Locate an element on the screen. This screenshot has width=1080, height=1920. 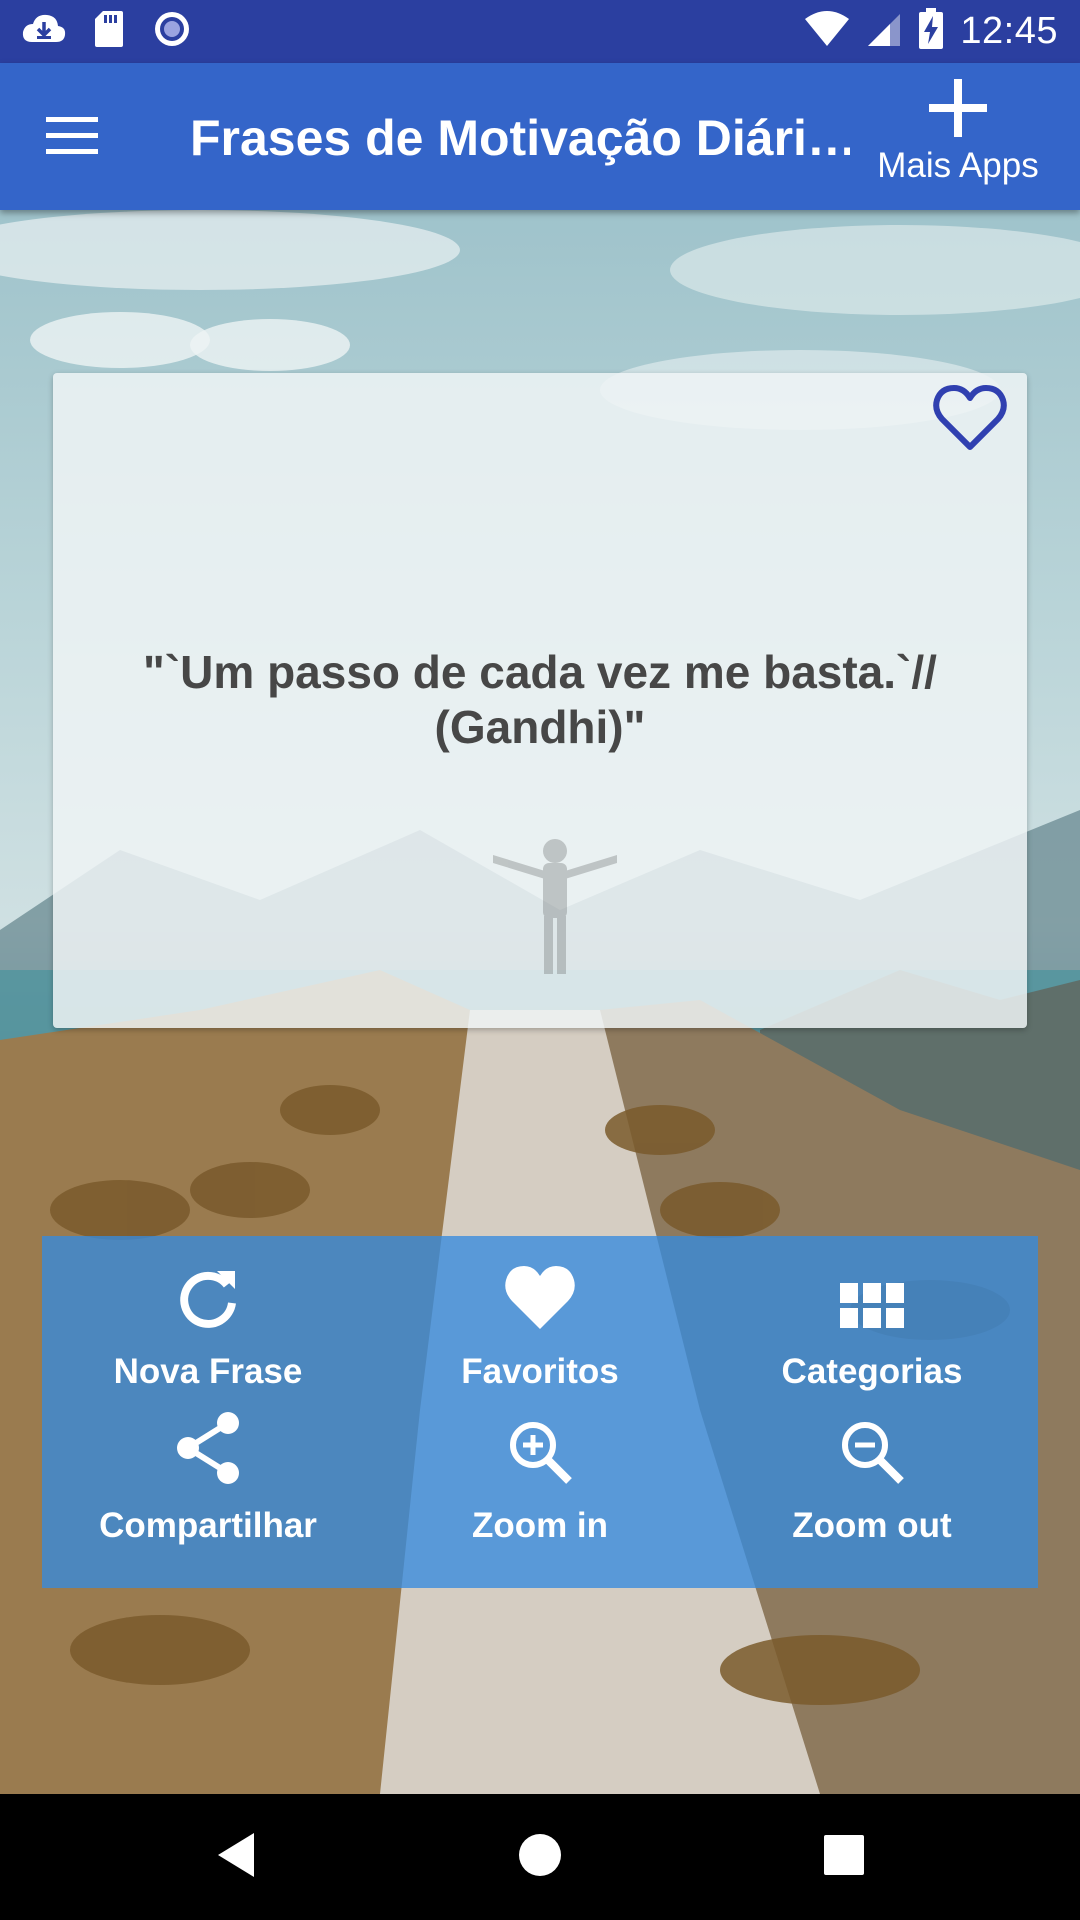
signal-icon is located at coordinates (884, 31).